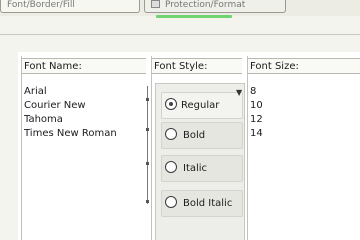 The image size is (360, 240). Describe the element at coordinates (194, 16) in the screenshot. I see `active-tab-indicator` at that location.